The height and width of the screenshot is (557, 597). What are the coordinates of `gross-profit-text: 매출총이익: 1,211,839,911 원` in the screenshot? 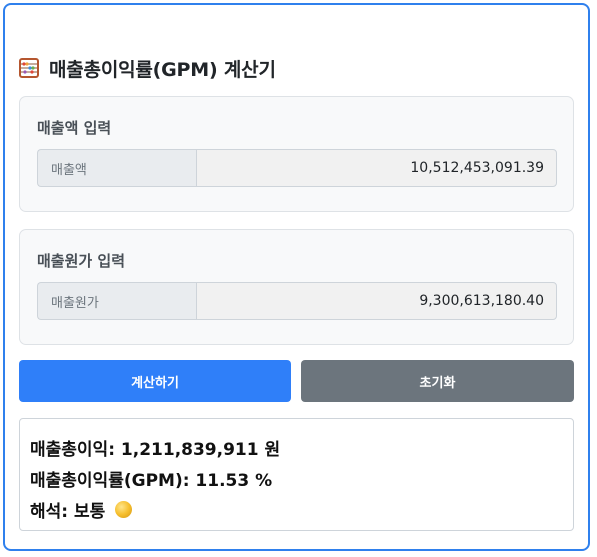 It's located at (155, 450).